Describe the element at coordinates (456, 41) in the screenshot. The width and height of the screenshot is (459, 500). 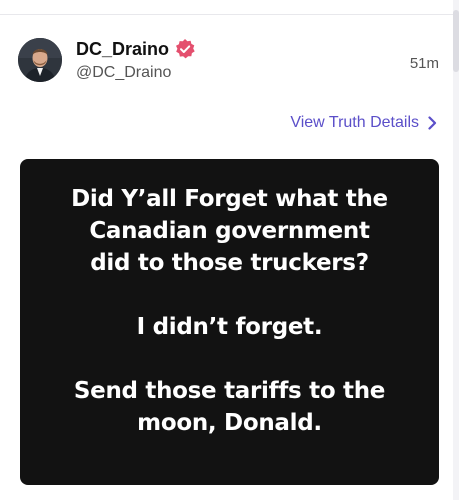
I see `scrollbar-thumb` at that location.